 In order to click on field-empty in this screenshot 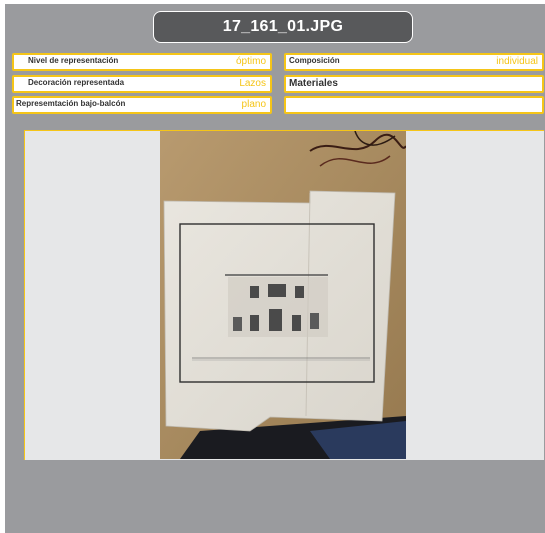, I will do `click(414, 105)`.